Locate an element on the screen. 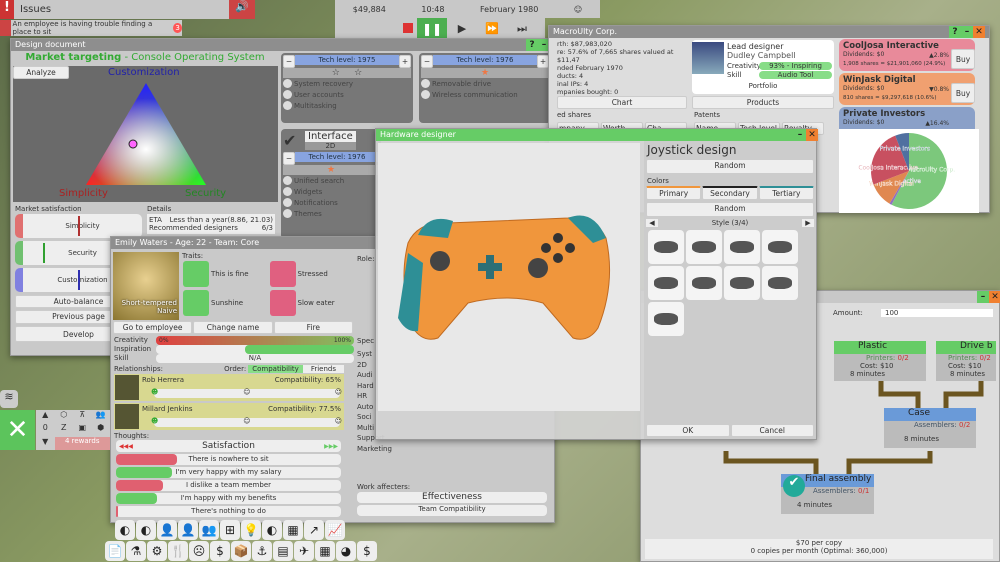 Image resolution: width=1000 pixels, height=562 pixels. toolbar-icon: 💡 is located at coordinates (251, 530).